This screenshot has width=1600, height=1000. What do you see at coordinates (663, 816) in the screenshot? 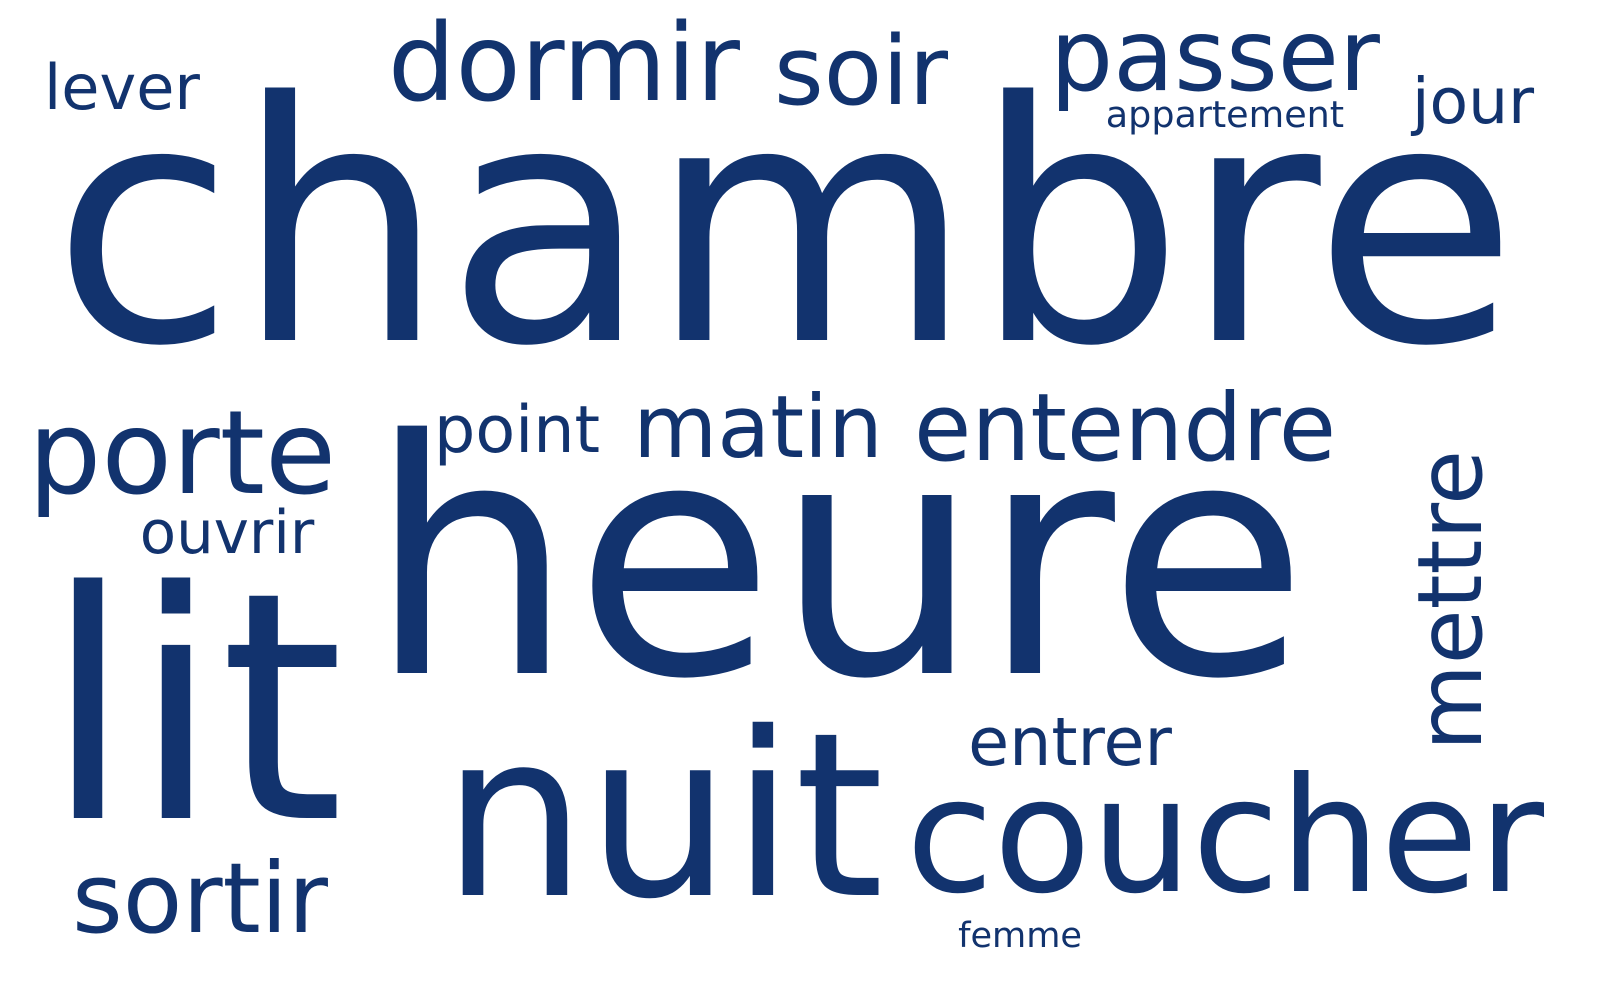
I see `word-nuit: nuit` at bounding box center [663, 816].